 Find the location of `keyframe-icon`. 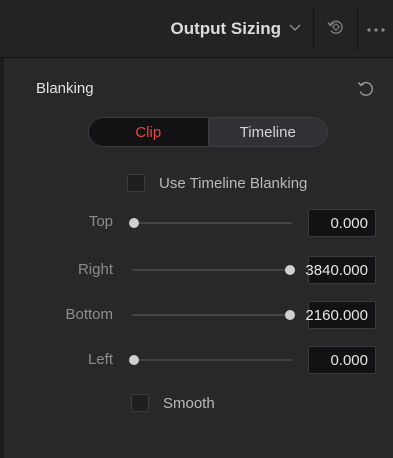

keyframe-icon is located at coordinates (336, 29).